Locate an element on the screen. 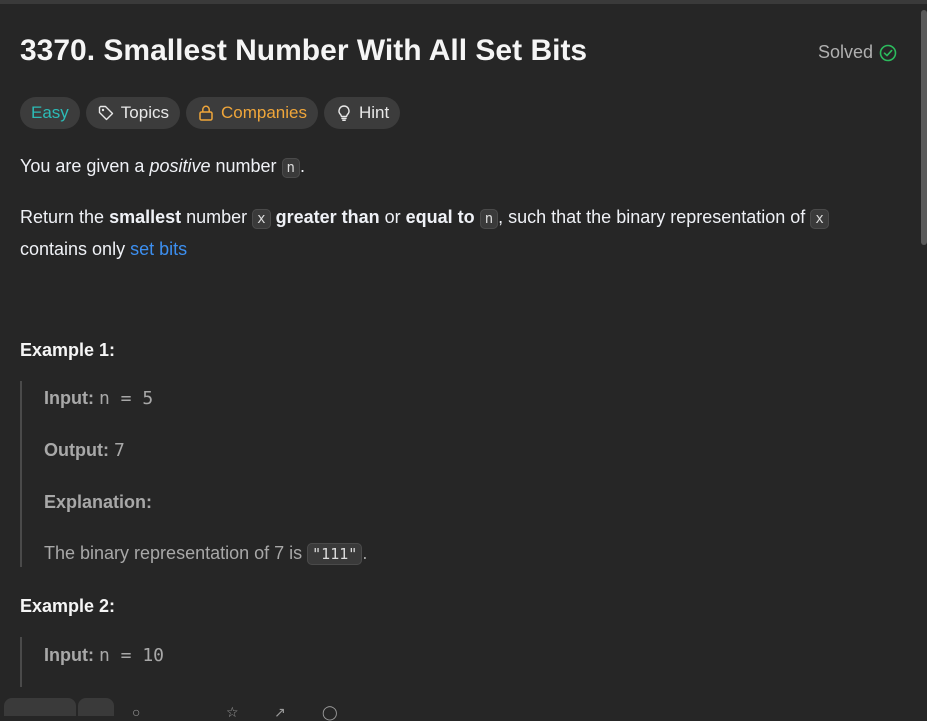  text: , such that the binary representation of is located at coordinates (654, 217).